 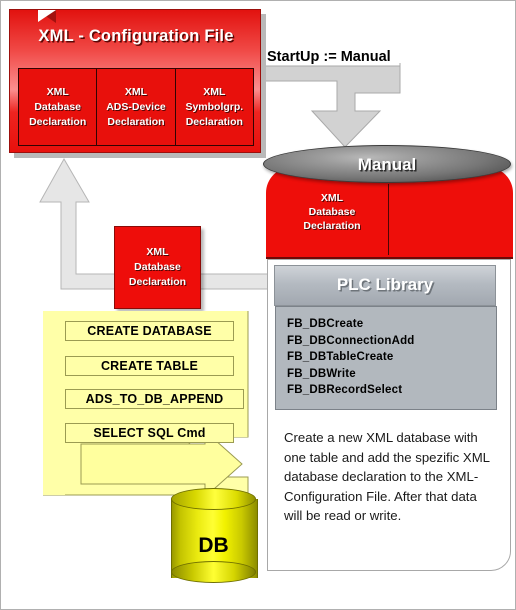 I want to click on manual-mode-label: Manual, so click(x=387, y=164).